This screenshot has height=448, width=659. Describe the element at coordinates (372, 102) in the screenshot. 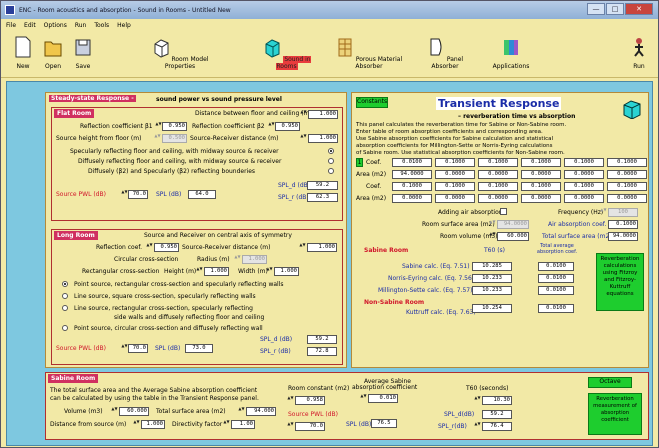

I see `constants-button: Constants` at that location.